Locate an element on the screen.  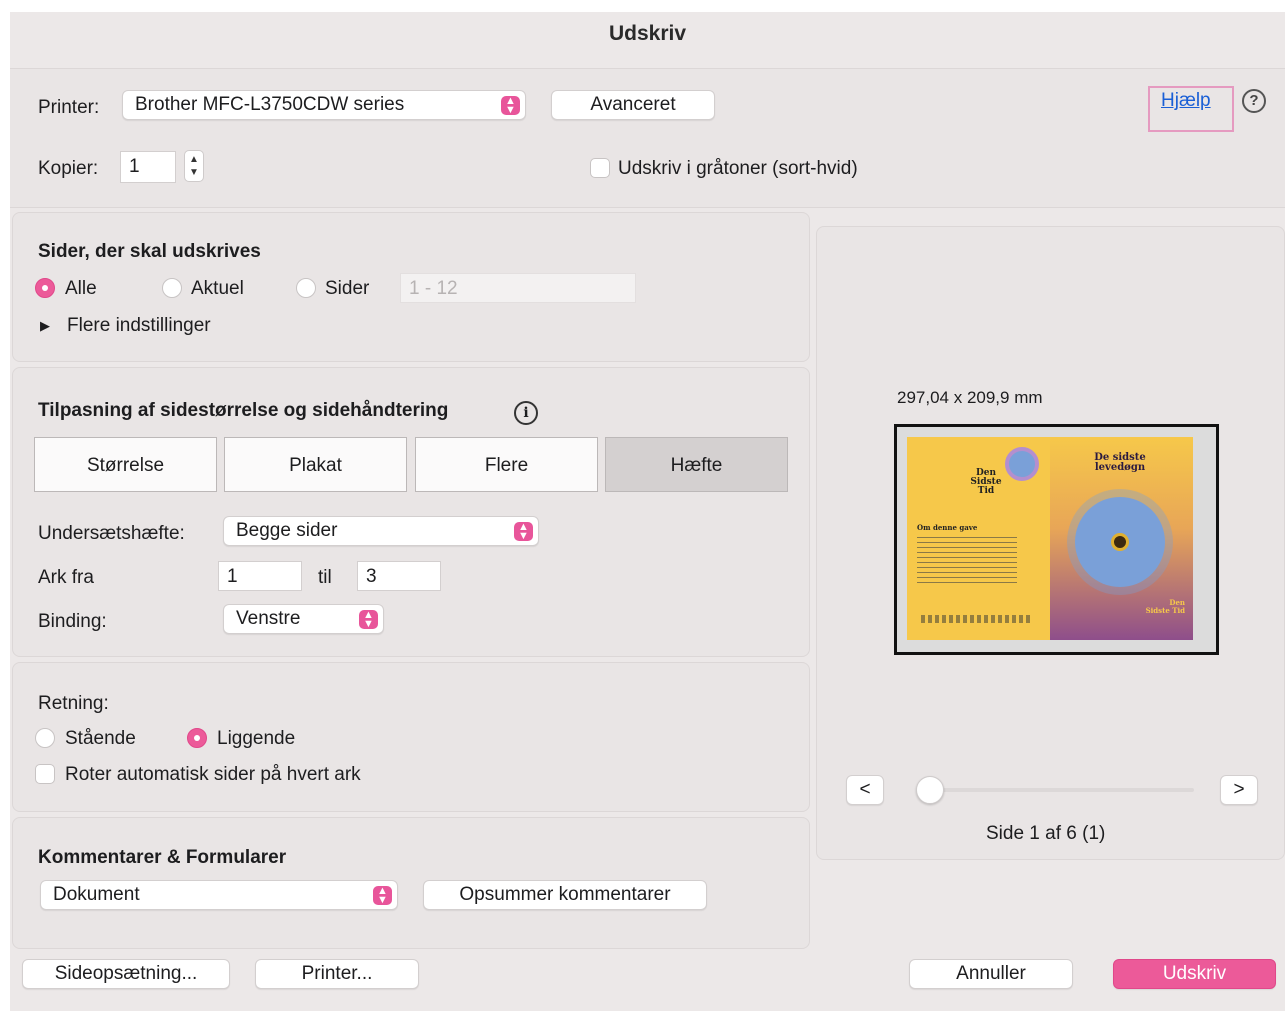
page-slider-thumb is located at coordinates (930, 790).